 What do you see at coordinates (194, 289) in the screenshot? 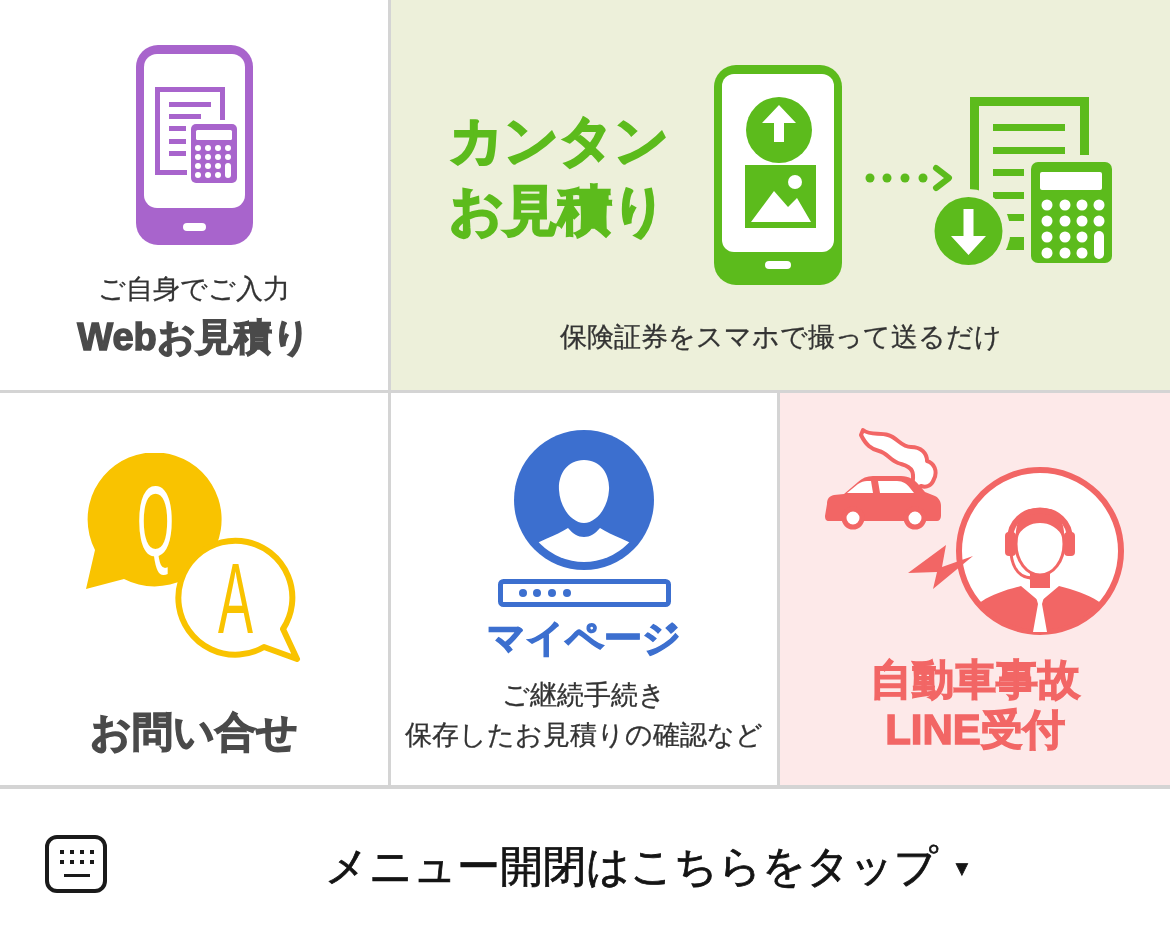
I see `tile-subtitle: ご自身でご入力` at bounding box center [194, 289].